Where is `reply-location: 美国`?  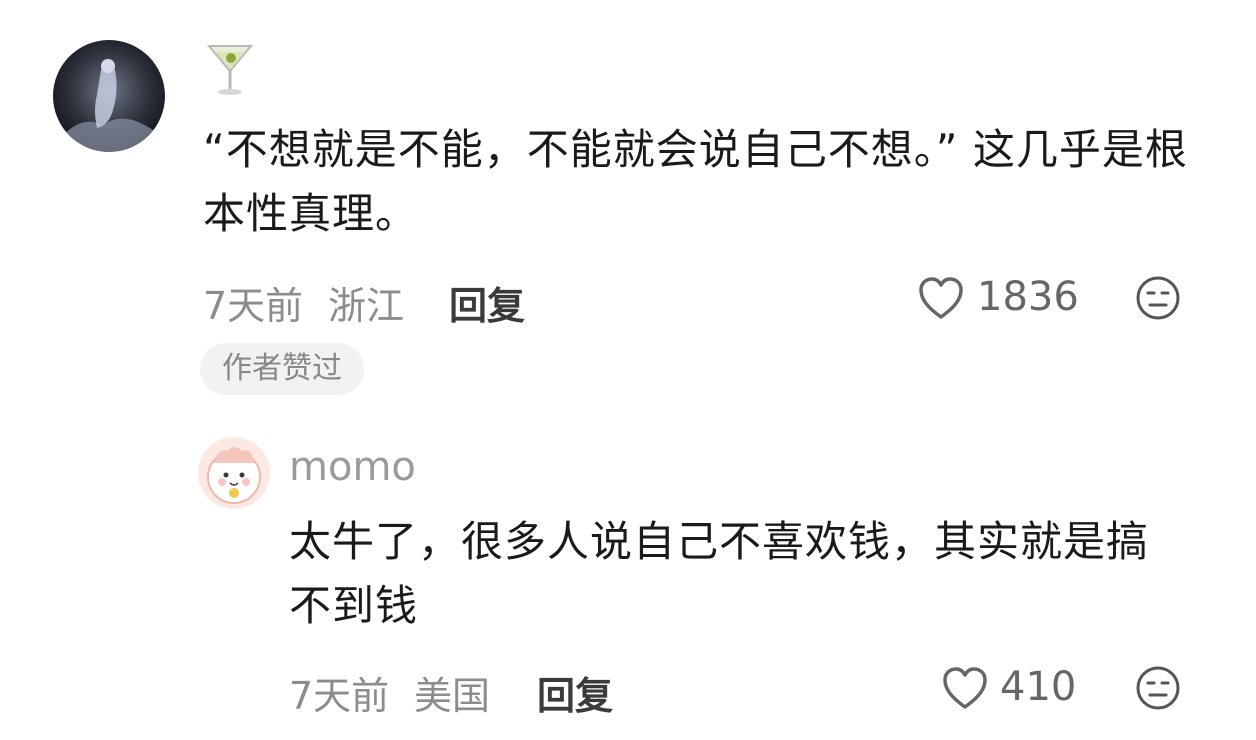
reply-location: 美国 is located at coordinates (452, 696).